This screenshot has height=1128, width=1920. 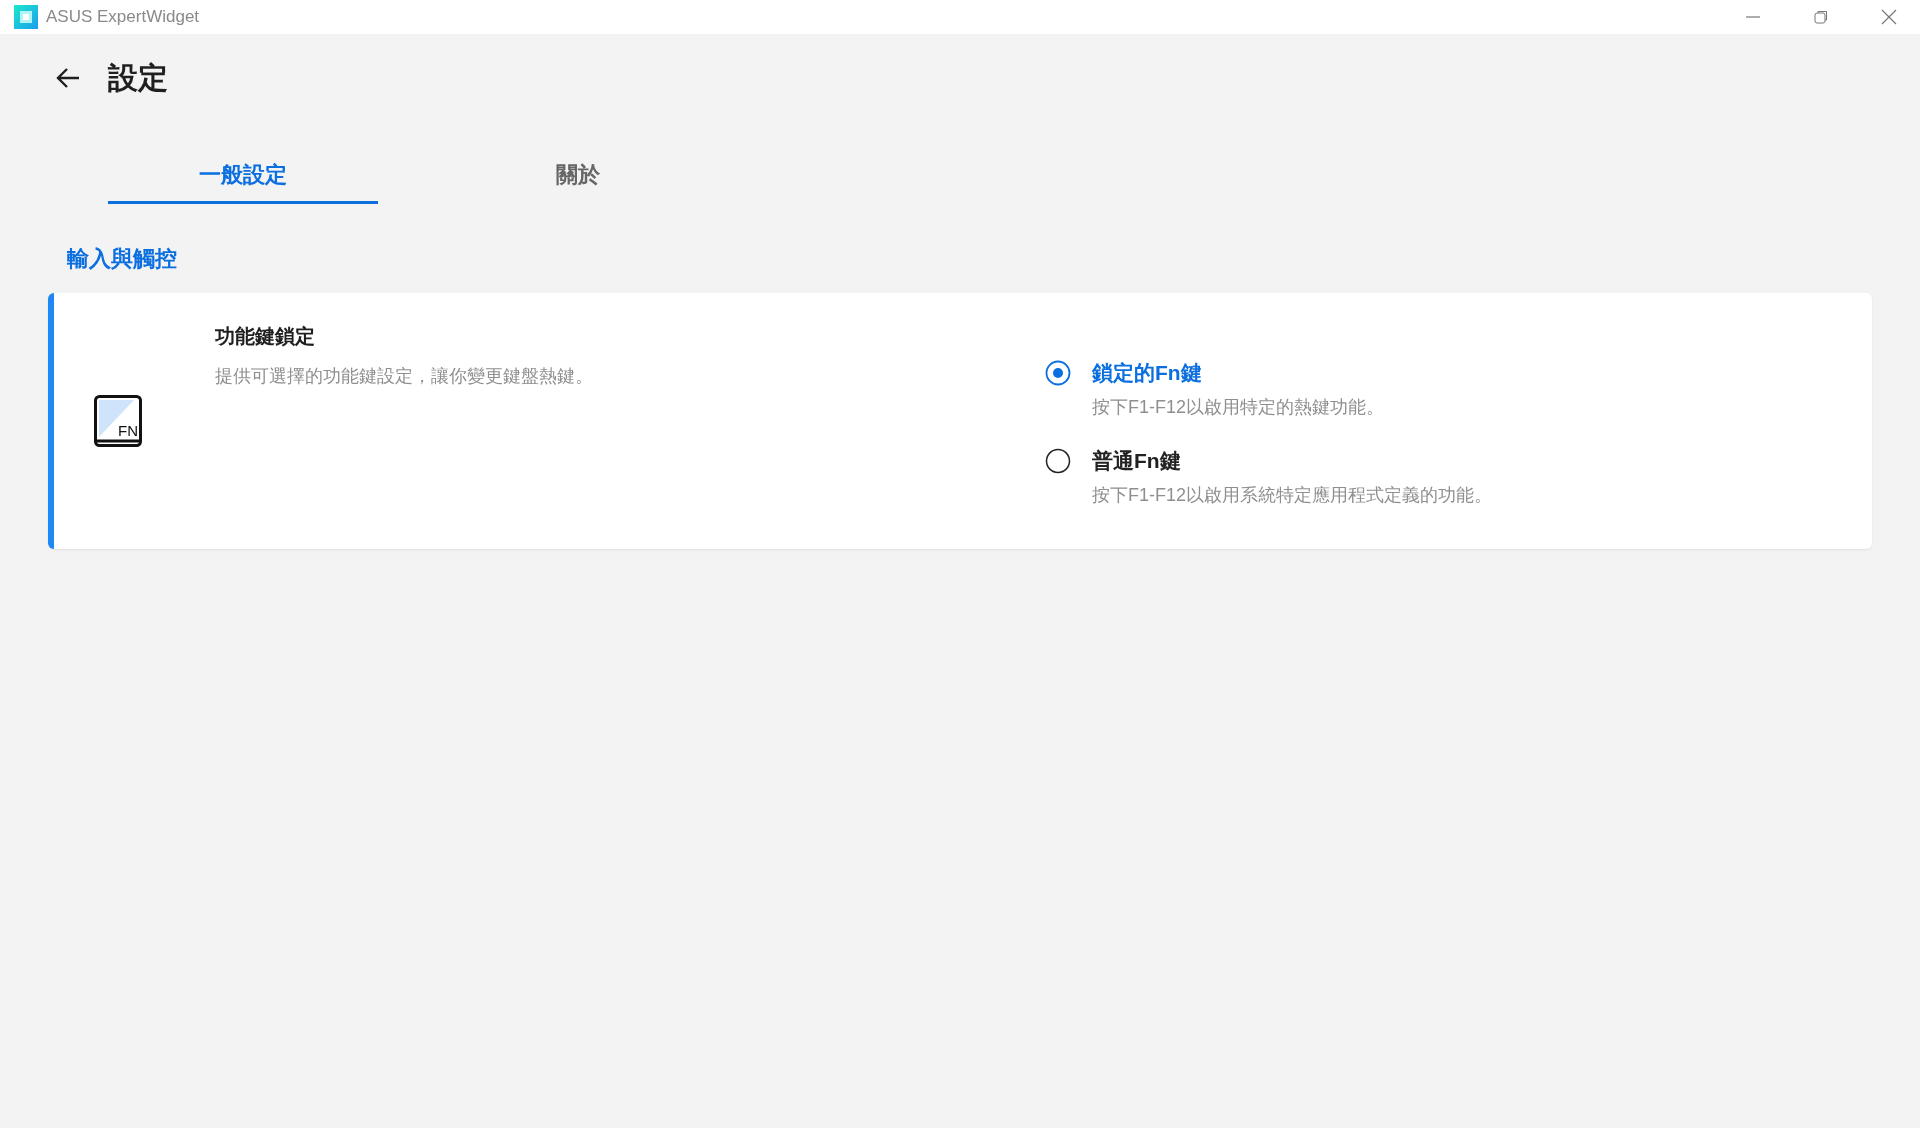 What do you see at coordinates (122, 259) in the screenshot?
I see `section-heading: 輸入與觸控` at bounding box center [122, 259].